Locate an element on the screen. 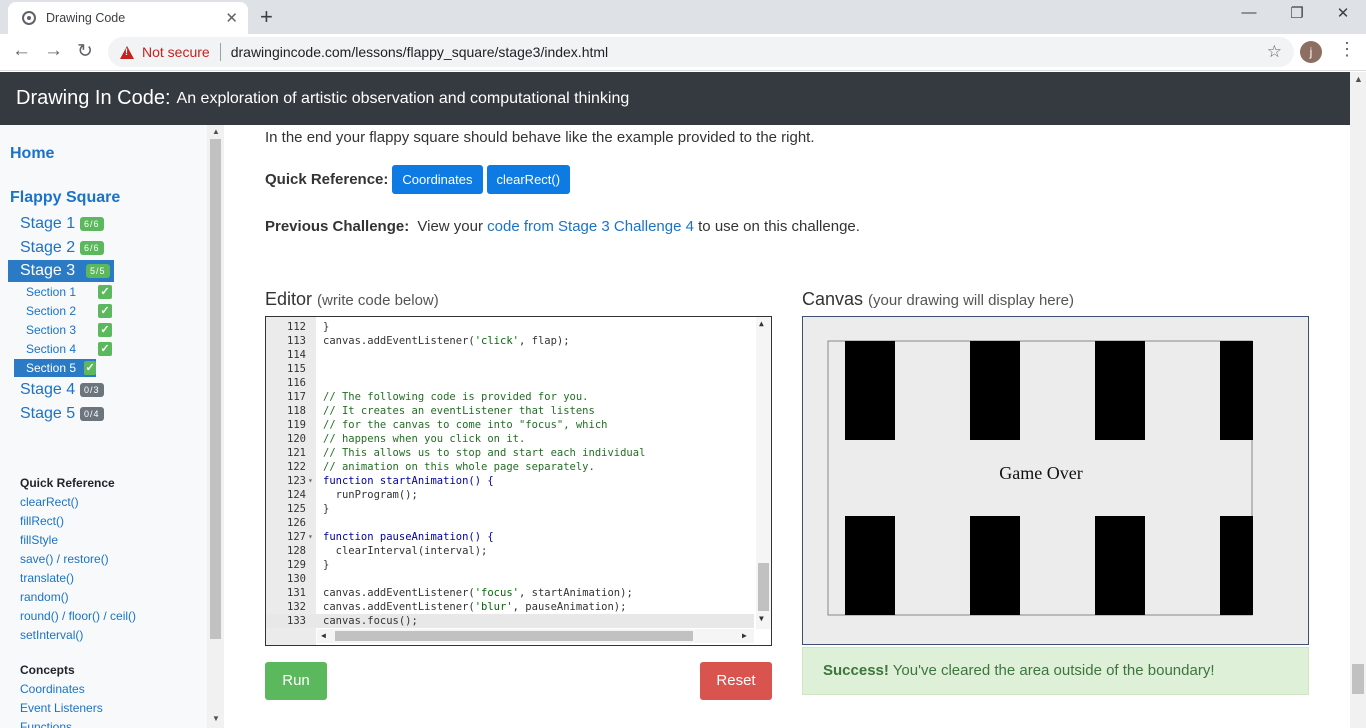 This screenshot has width=1366, height=728. code-text: // happens when you click on it. is located at coordinates (424, 439).